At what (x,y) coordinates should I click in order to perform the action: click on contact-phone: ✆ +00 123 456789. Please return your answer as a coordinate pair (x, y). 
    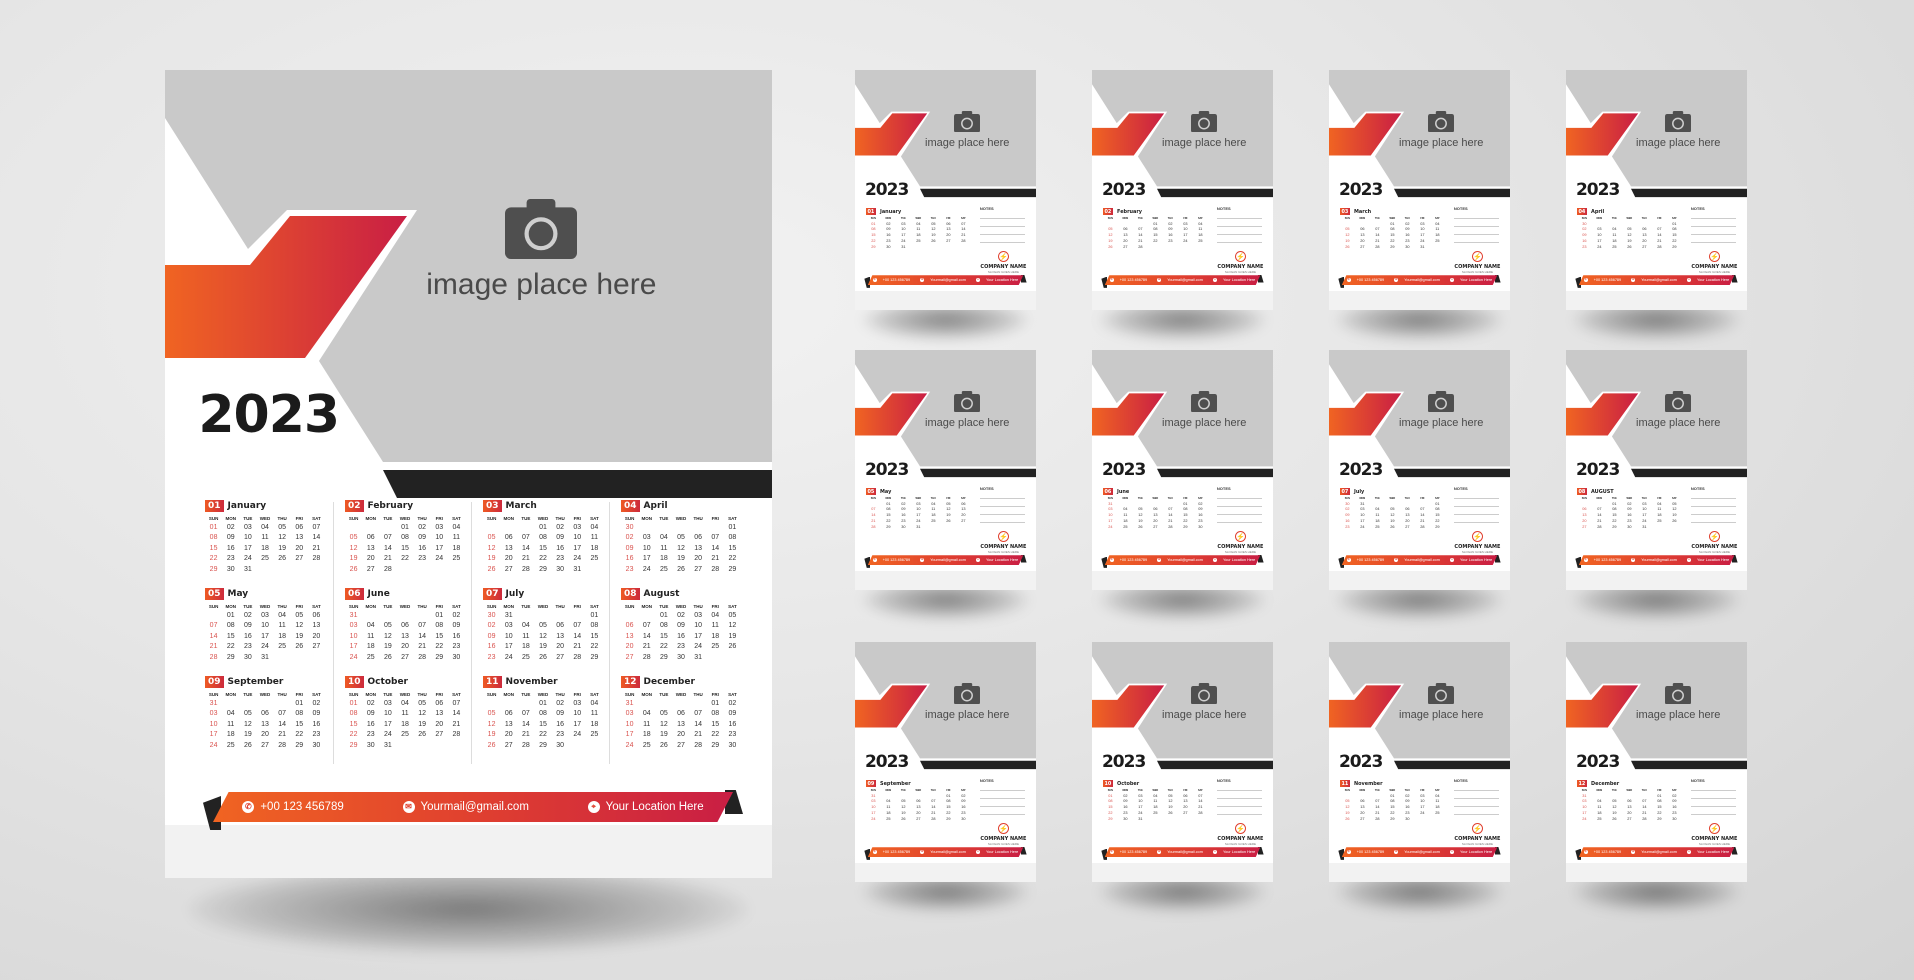
    Looking at the image, I should click on (293, 807).